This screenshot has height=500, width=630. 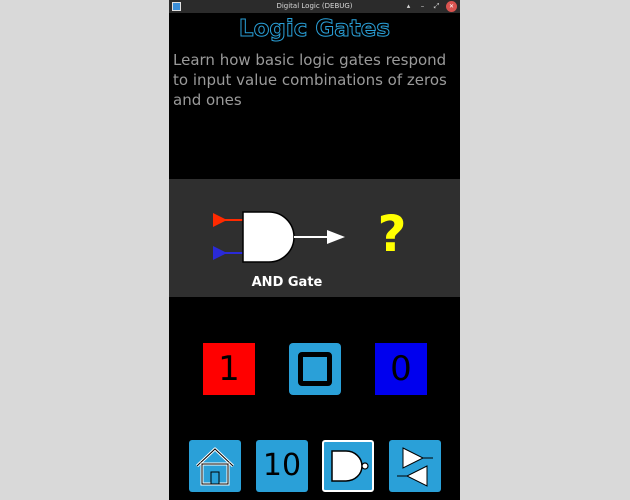 I want to click on keep-above-icon: ▴, so click(x=408, y=6).